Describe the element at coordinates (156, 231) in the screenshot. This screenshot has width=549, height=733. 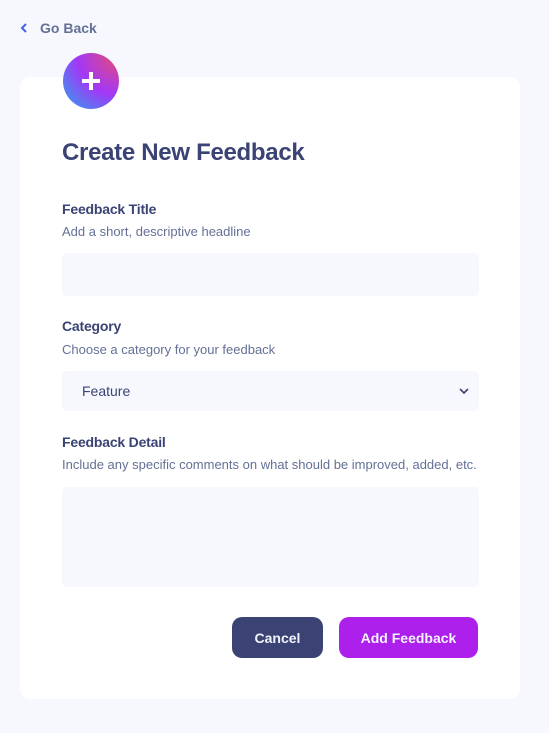
I see `feedback-title-hint: Add a short, descriptive headline` at that location.